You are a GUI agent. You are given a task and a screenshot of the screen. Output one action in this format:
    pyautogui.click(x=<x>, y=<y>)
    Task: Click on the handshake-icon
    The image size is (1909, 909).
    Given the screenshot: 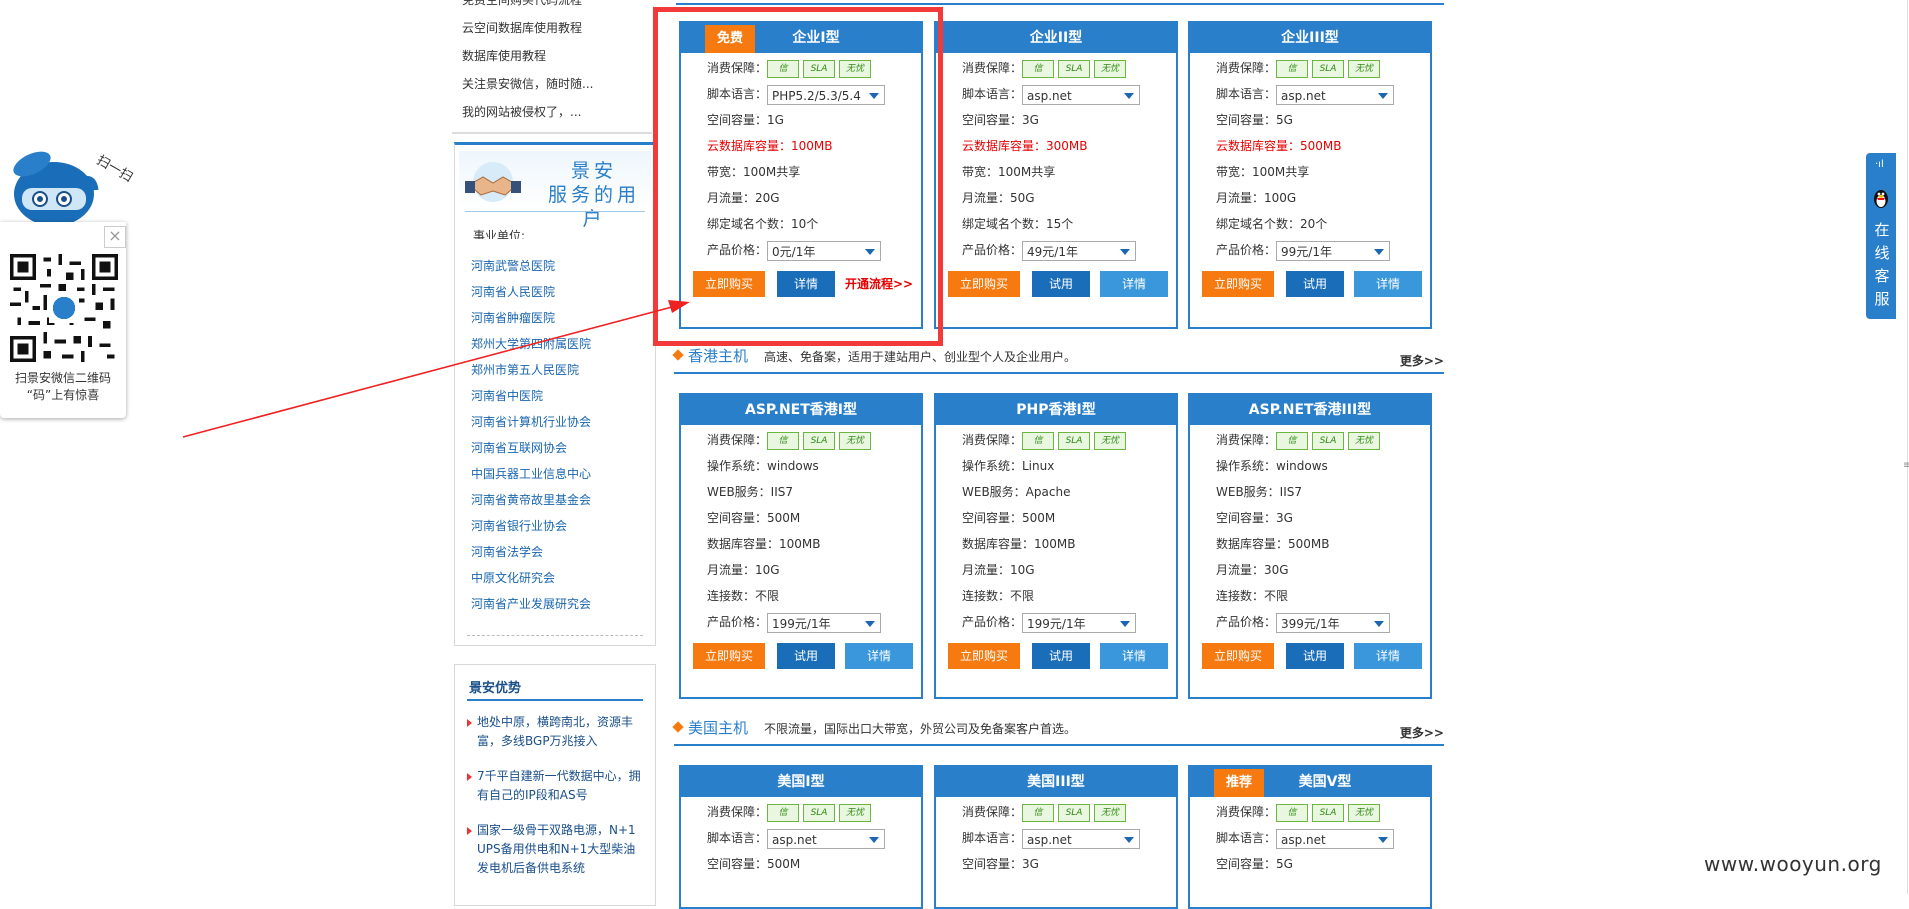 What is the action you would take?
    pyautogui.click(x=493, y=182)
    